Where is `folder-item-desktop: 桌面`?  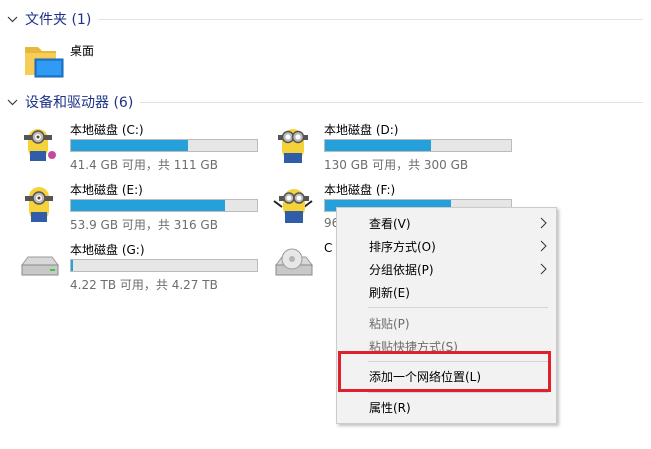 folder-item-desktop: 桌面 is located at coordinates (82, 61).